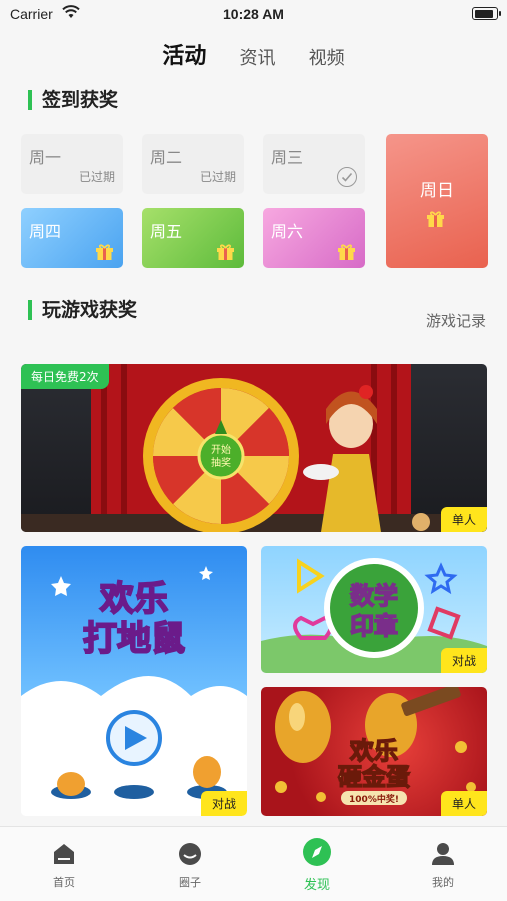  What do you see at coordinates (190, 882) in the screenshot?
I see `nav-circle-label: 圈子` at bounding box center [190, 882].